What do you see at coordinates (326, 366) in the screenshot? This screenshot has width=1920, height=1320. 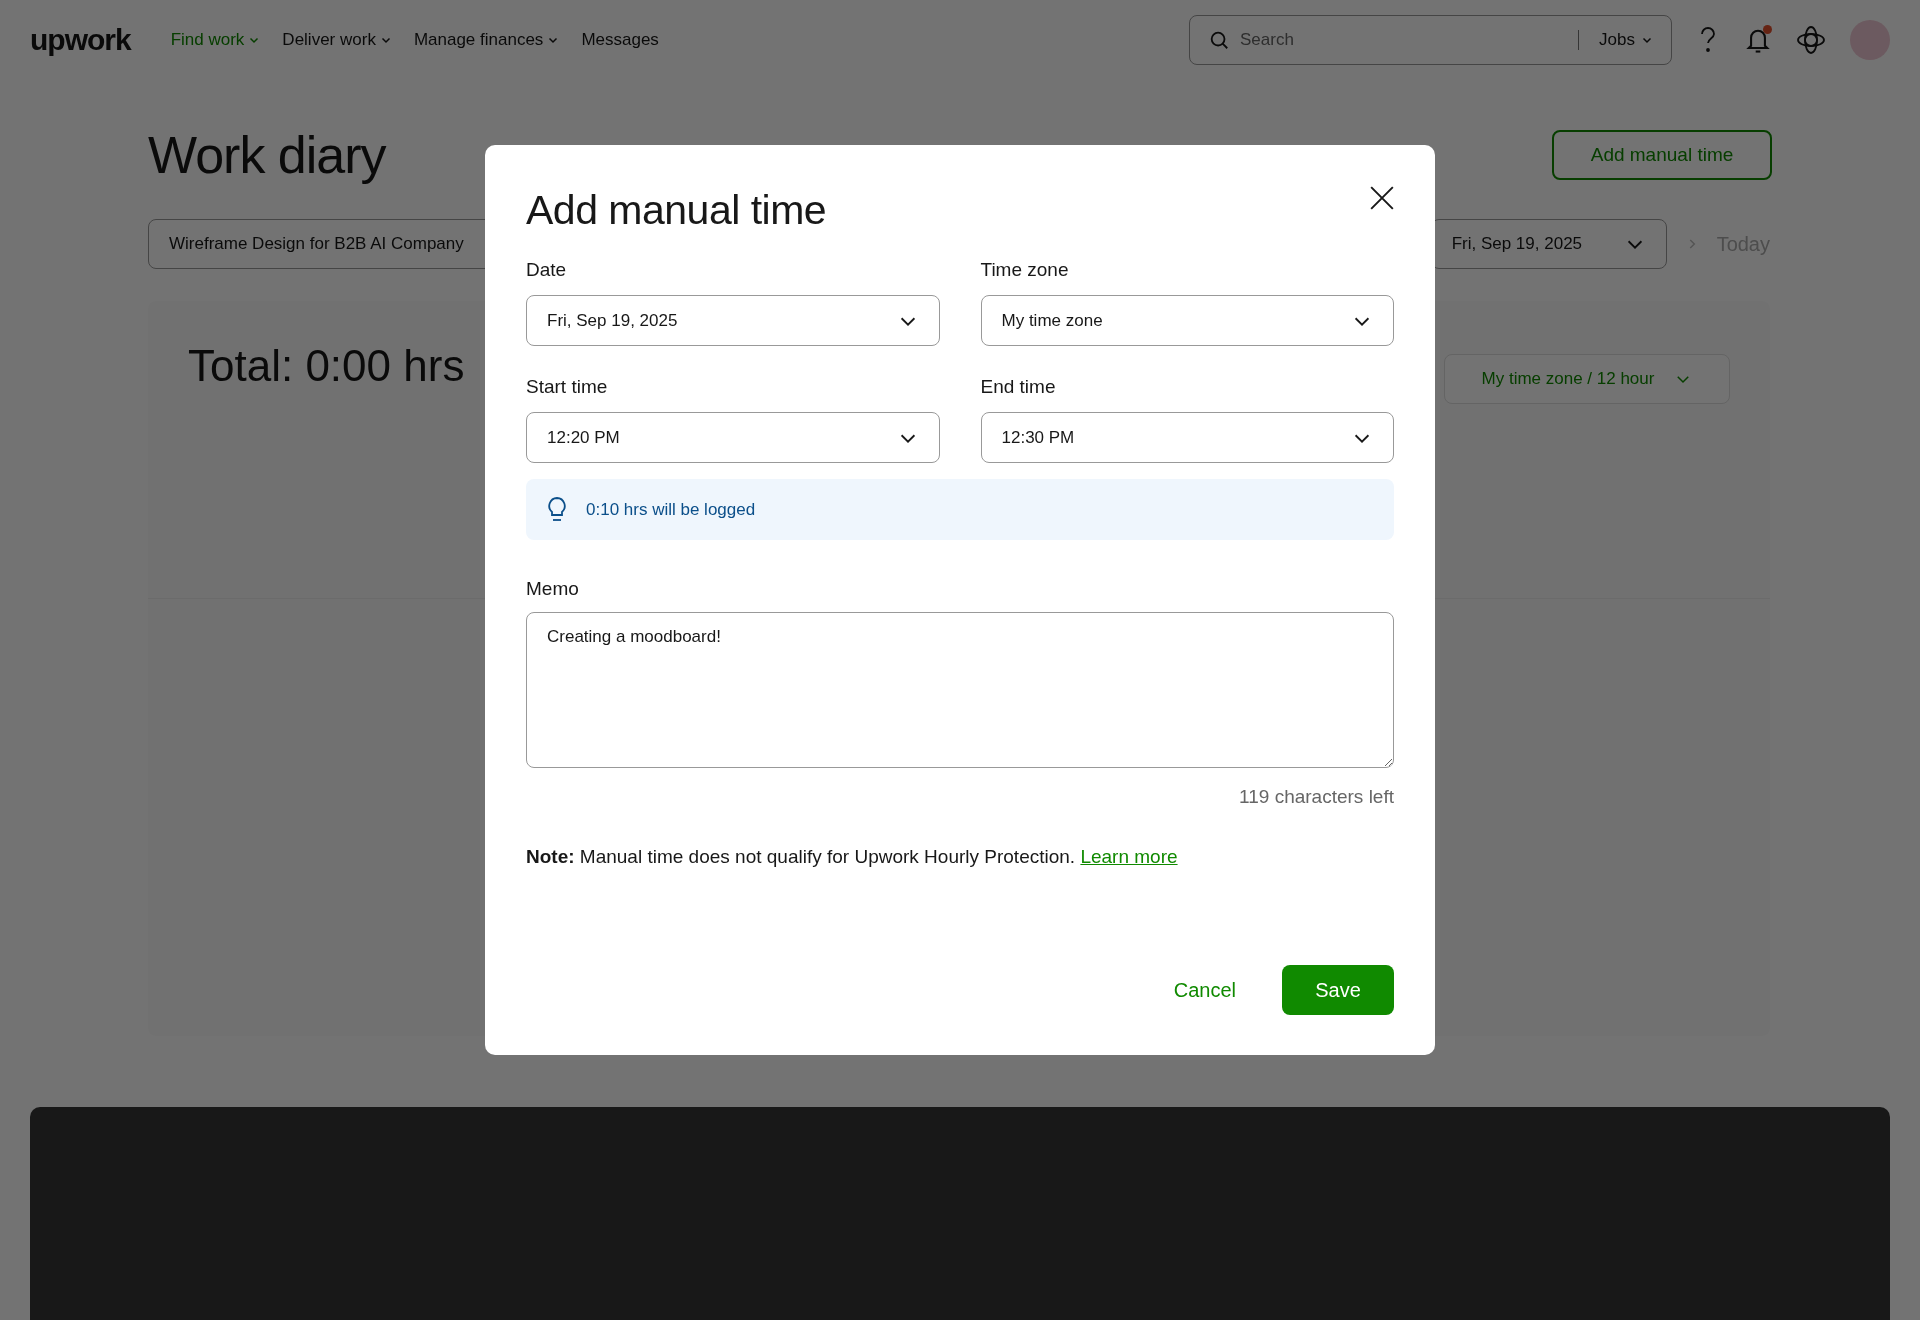 I see `total-hours: Total: 0:00 hrs` at bounding box center [326, 366].